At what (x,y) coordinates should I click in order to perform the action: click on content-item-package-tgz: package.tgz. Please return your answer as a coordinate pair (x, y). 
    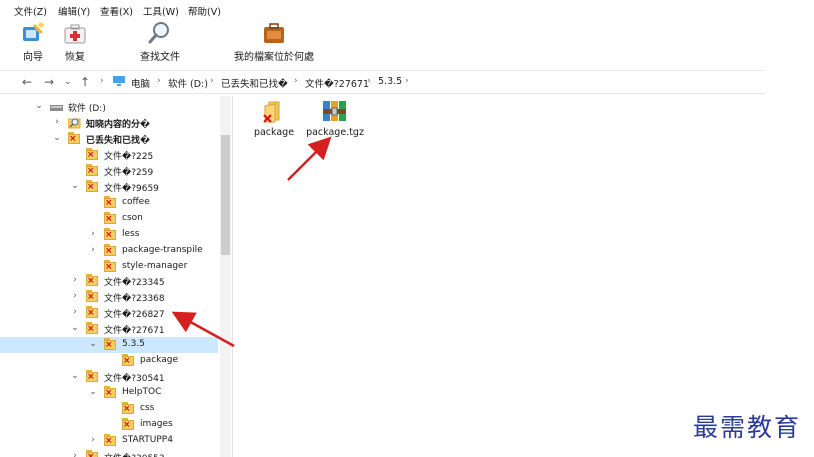
    Looking at the image, I should click on (335, 118).